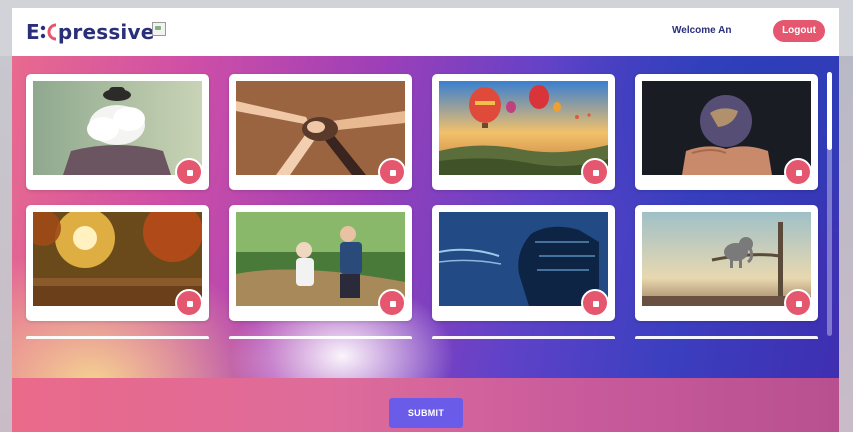  I want to click on footer-bar: SUBMIT, so click(425, 405).